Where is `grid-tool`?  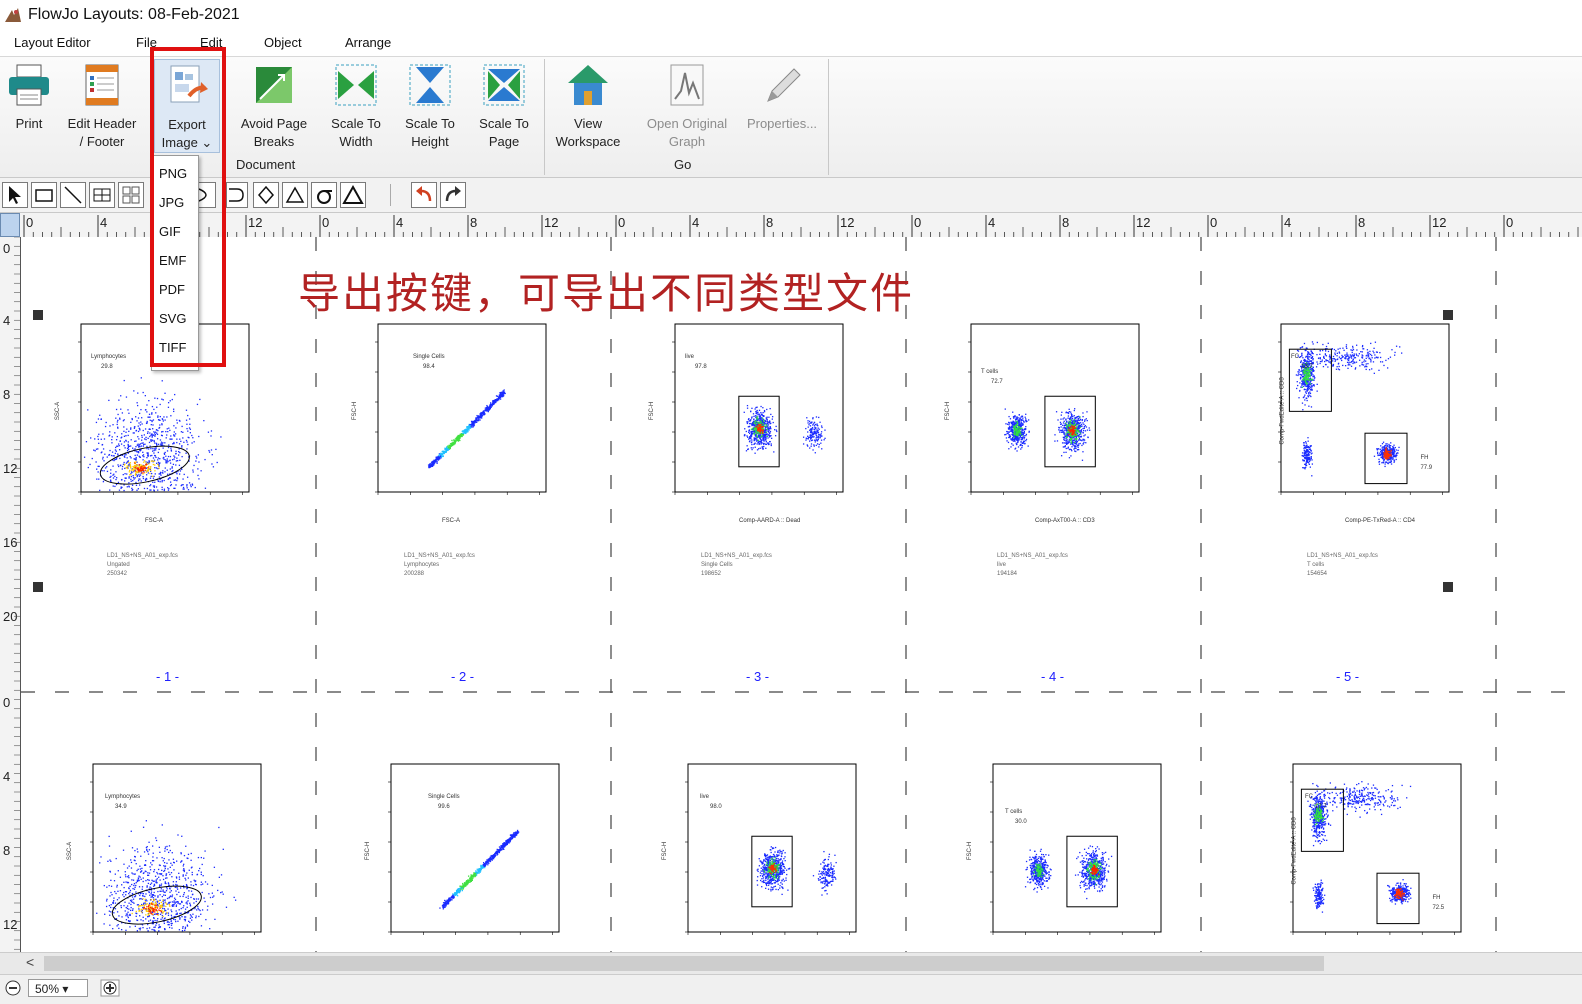 grid-tool is located at coordinates (131, 195).